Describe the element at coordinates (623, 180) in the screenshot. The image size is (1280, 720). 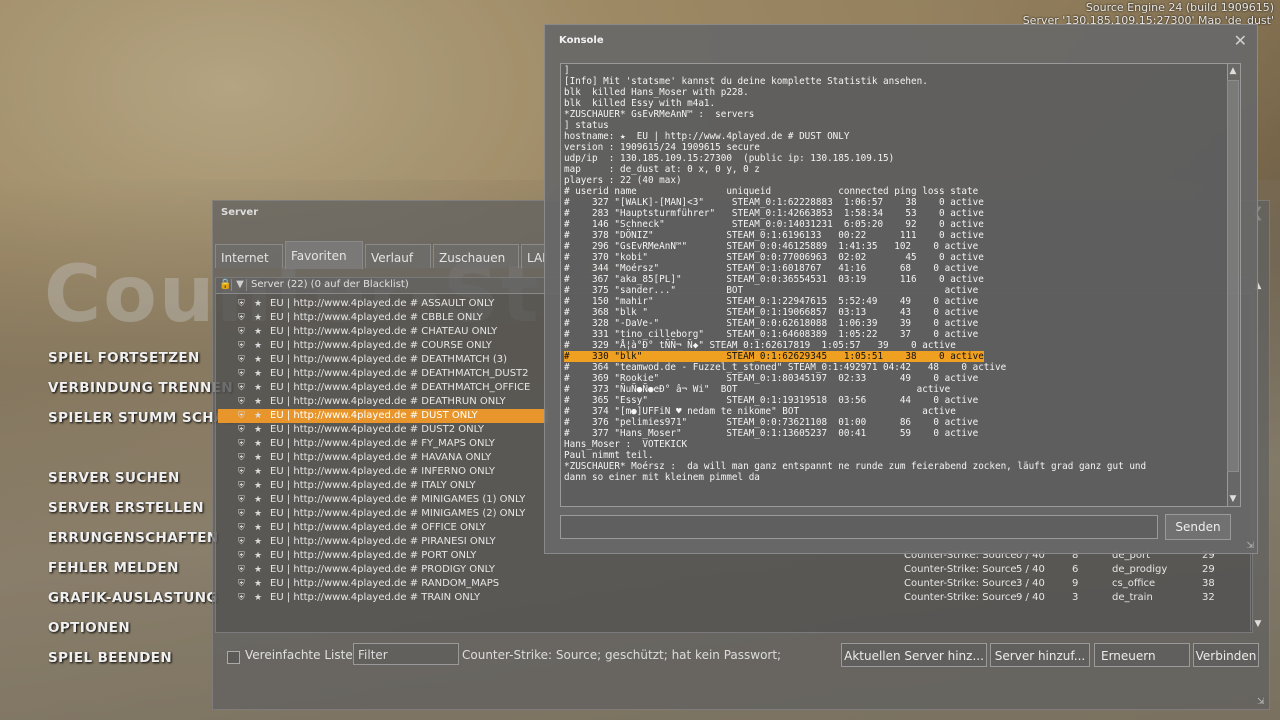
I see `console-line: players : 22 (40 max)` at that location.